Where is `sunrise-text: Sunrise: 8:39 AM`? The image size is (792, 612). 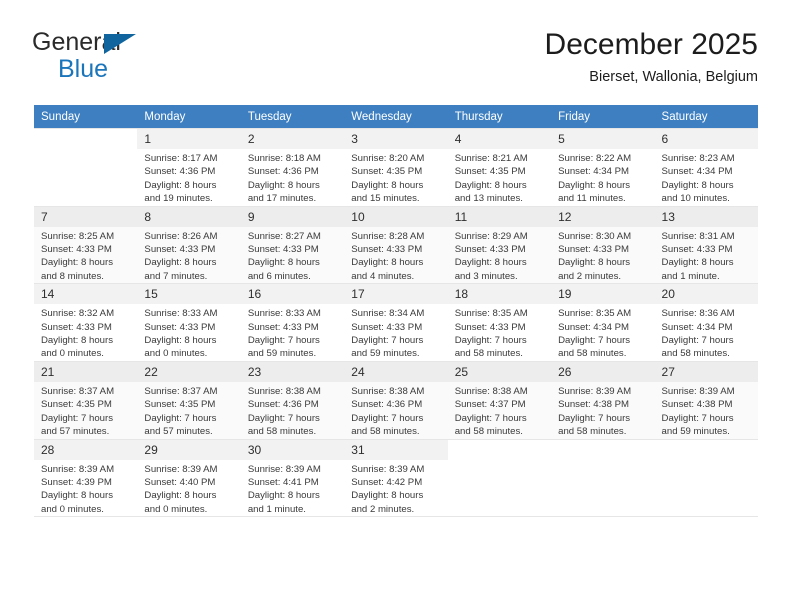 sunrise-text: Sunrise: 8:39 AM is located at coordinates (181, 469).